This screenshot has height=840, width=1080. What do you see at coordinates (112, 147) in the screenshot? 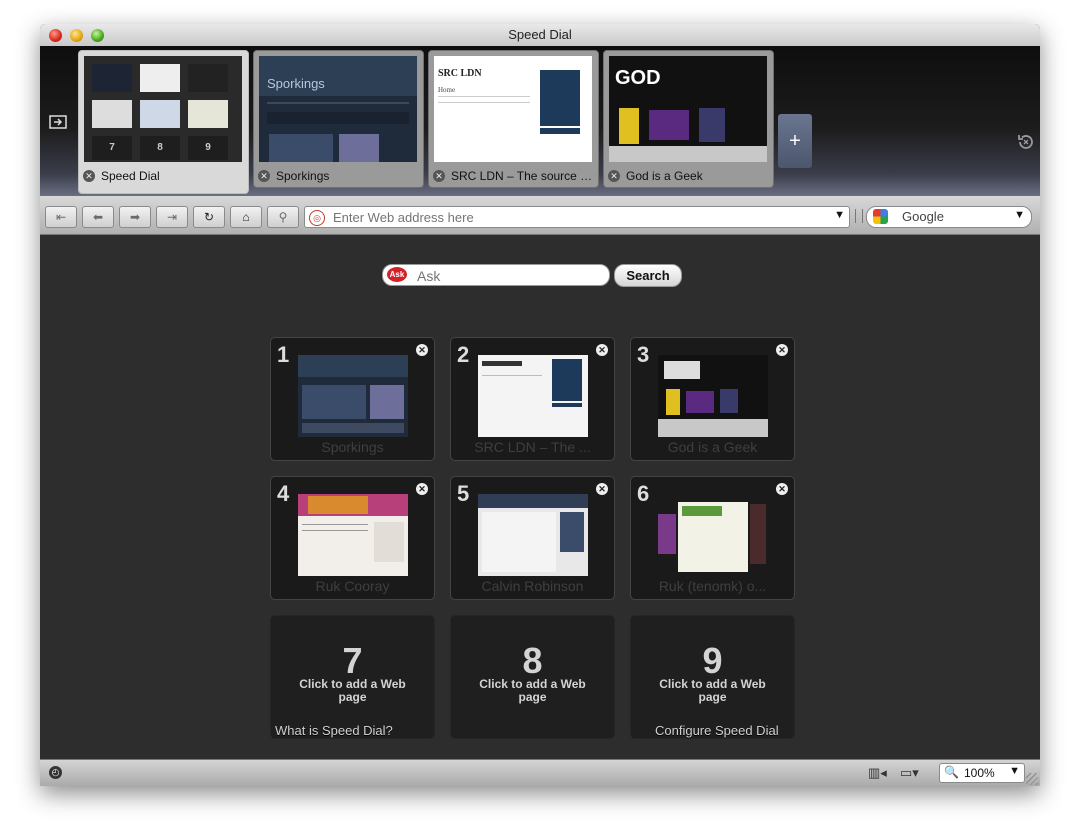
I see `svg-text: 7` at bounding box center [112, 147].